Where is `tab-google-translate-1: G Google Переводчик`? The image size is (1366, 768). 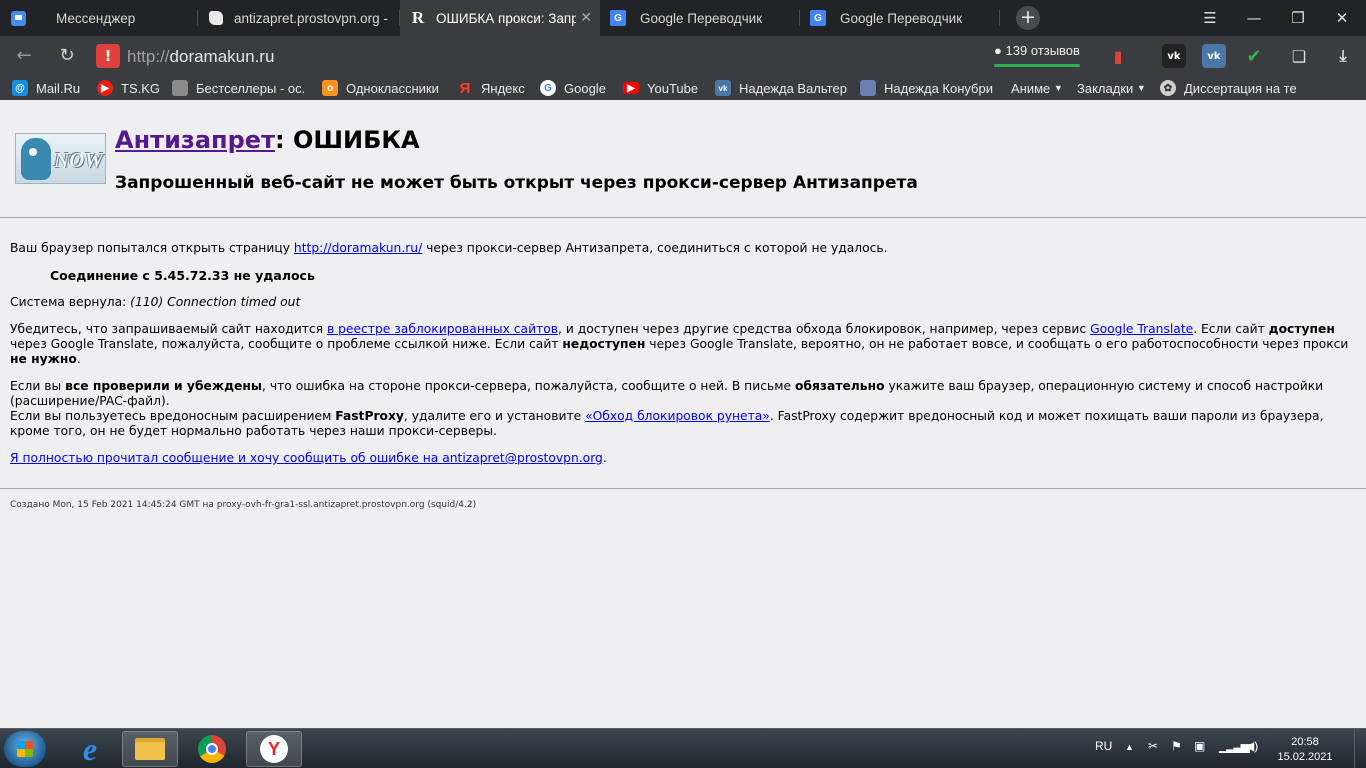
tab-google-translate-1: G Google Переводчик is located at coordinates (700, 18).